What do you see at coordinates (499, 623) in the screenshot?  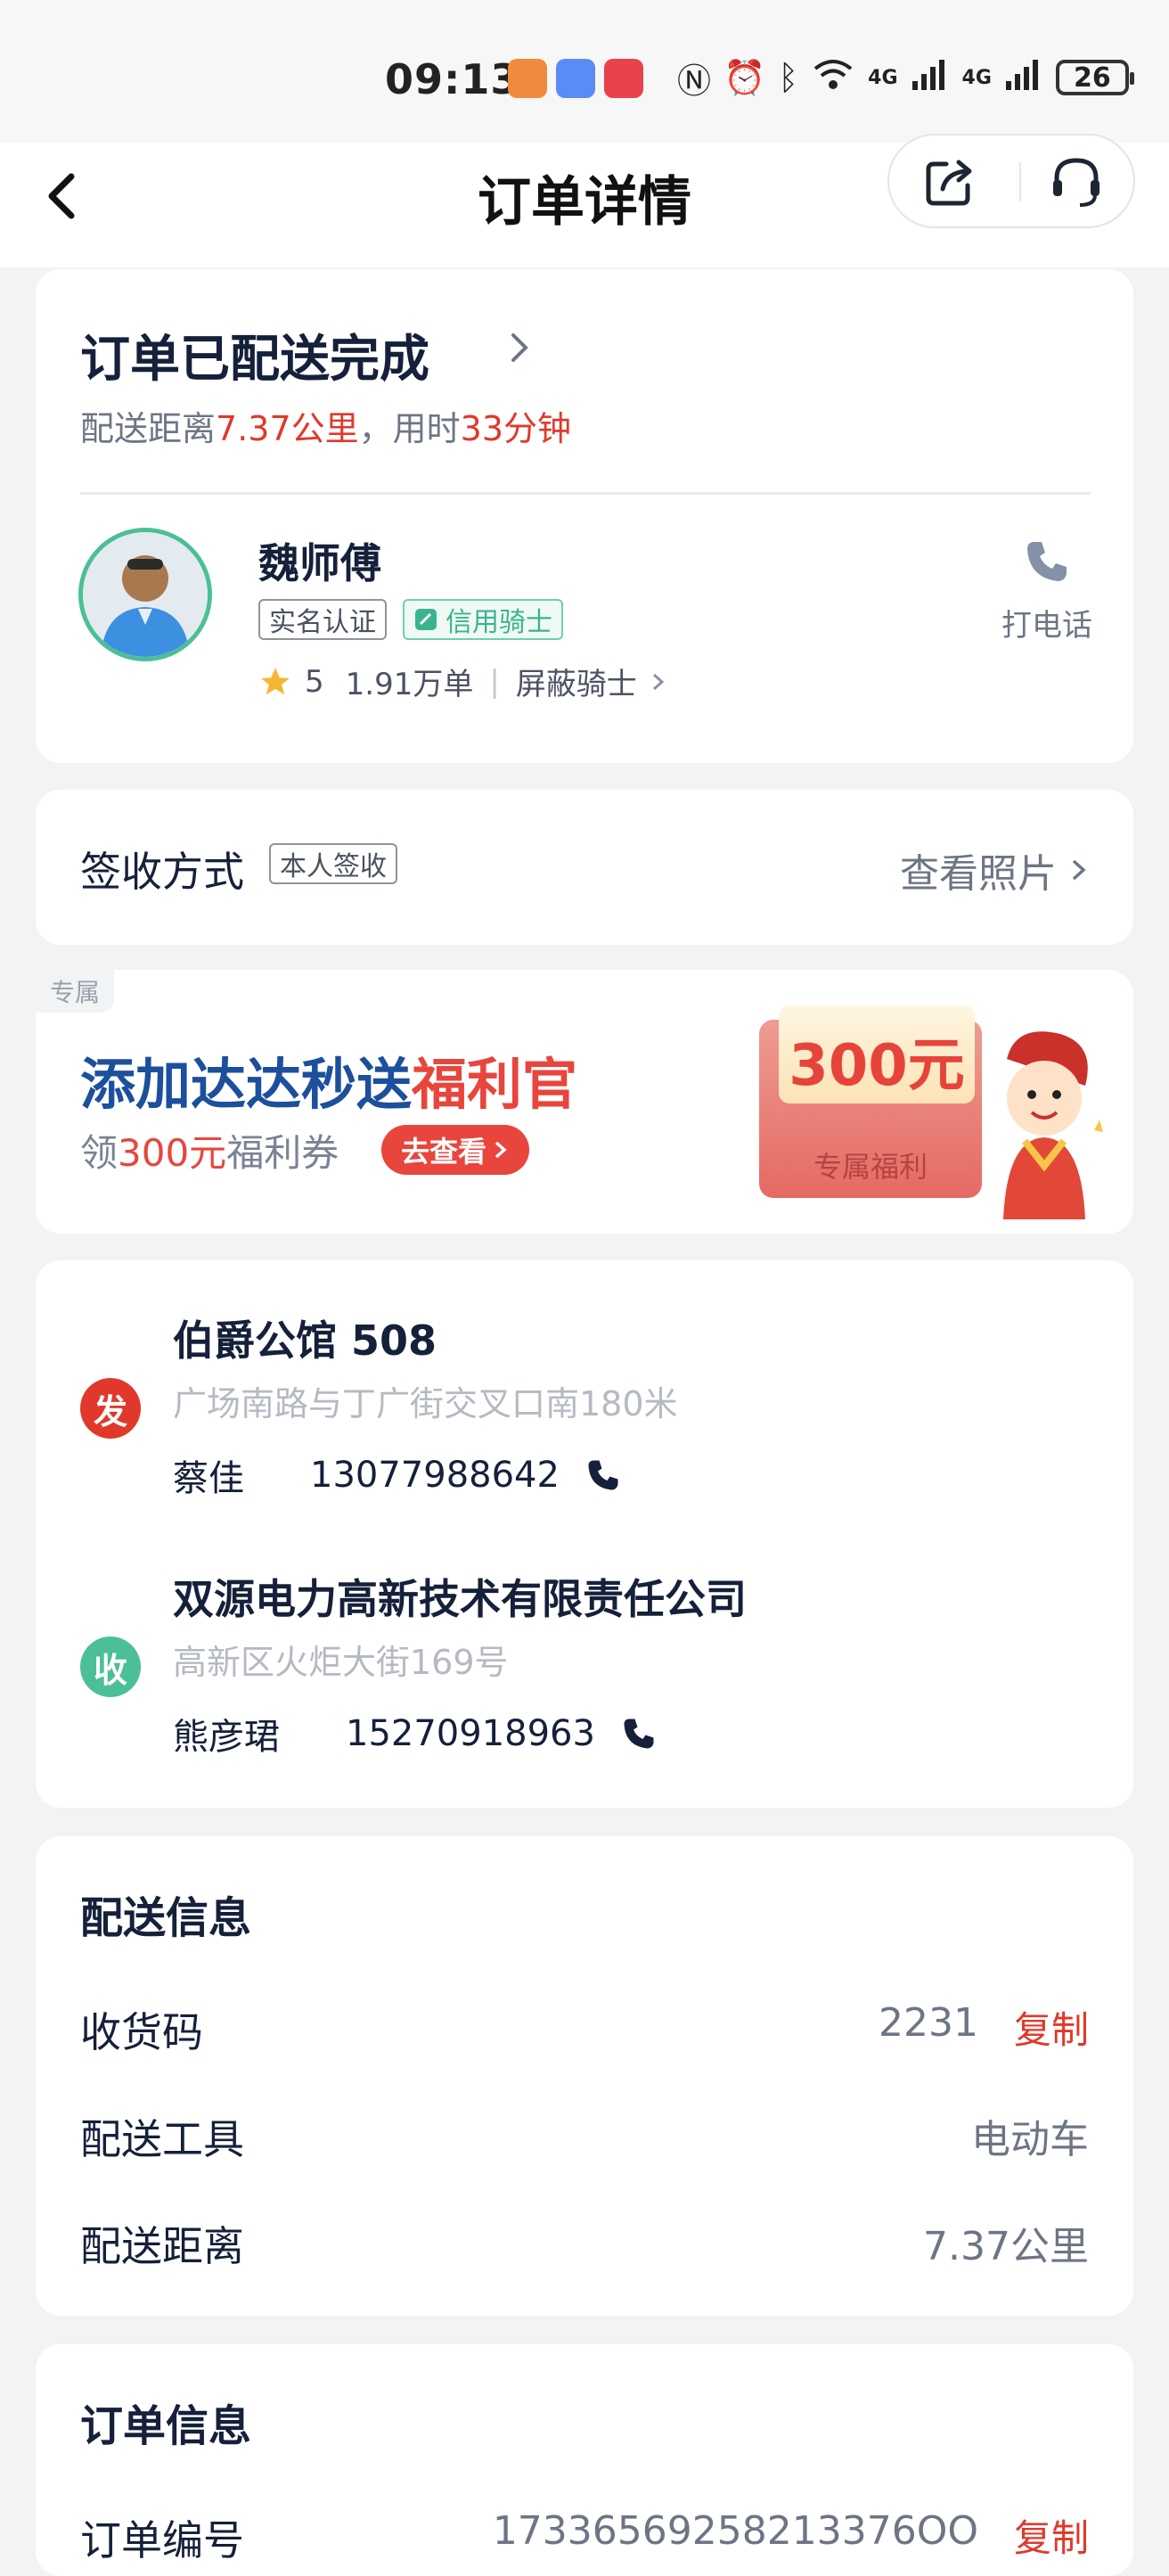 I see `credit-rider-label: 信用骑士` at bounding box center [499, 623].